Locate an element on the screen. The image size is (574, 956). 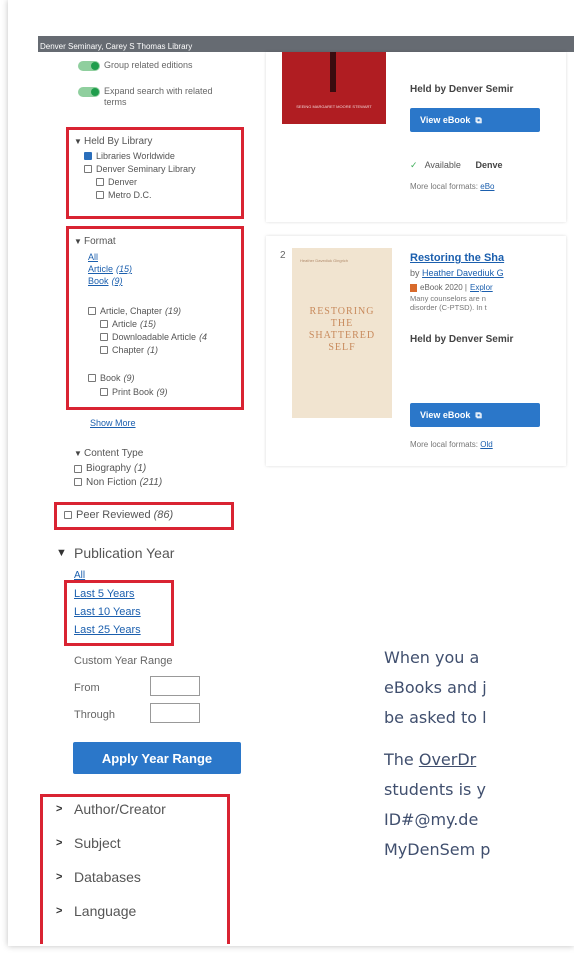
format-link-all: All is located at coordinates (93, 257).